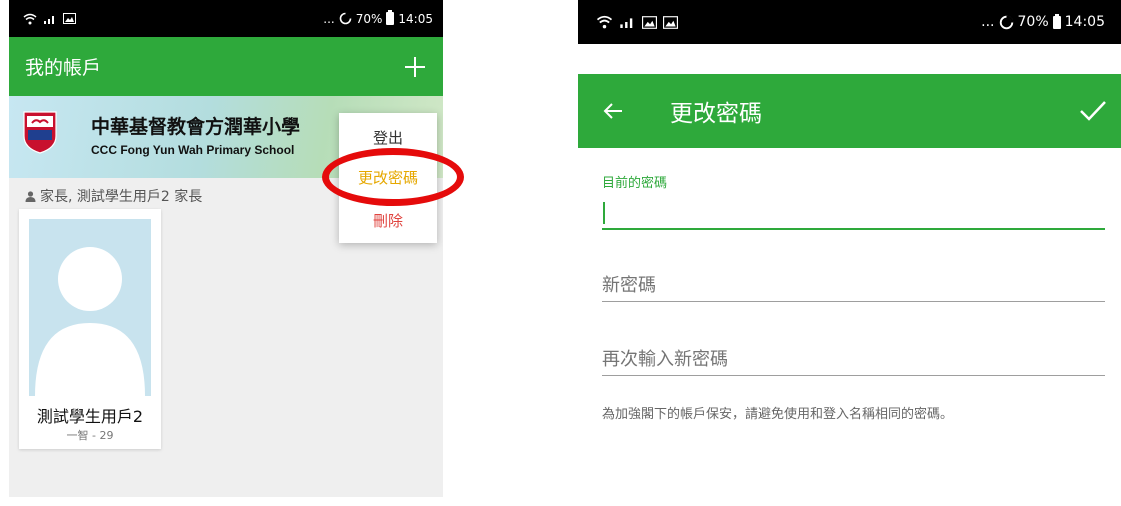  Describe the element at coordinates (1093, 111) in the screenshot. I see `checkmark-icon` at that location.